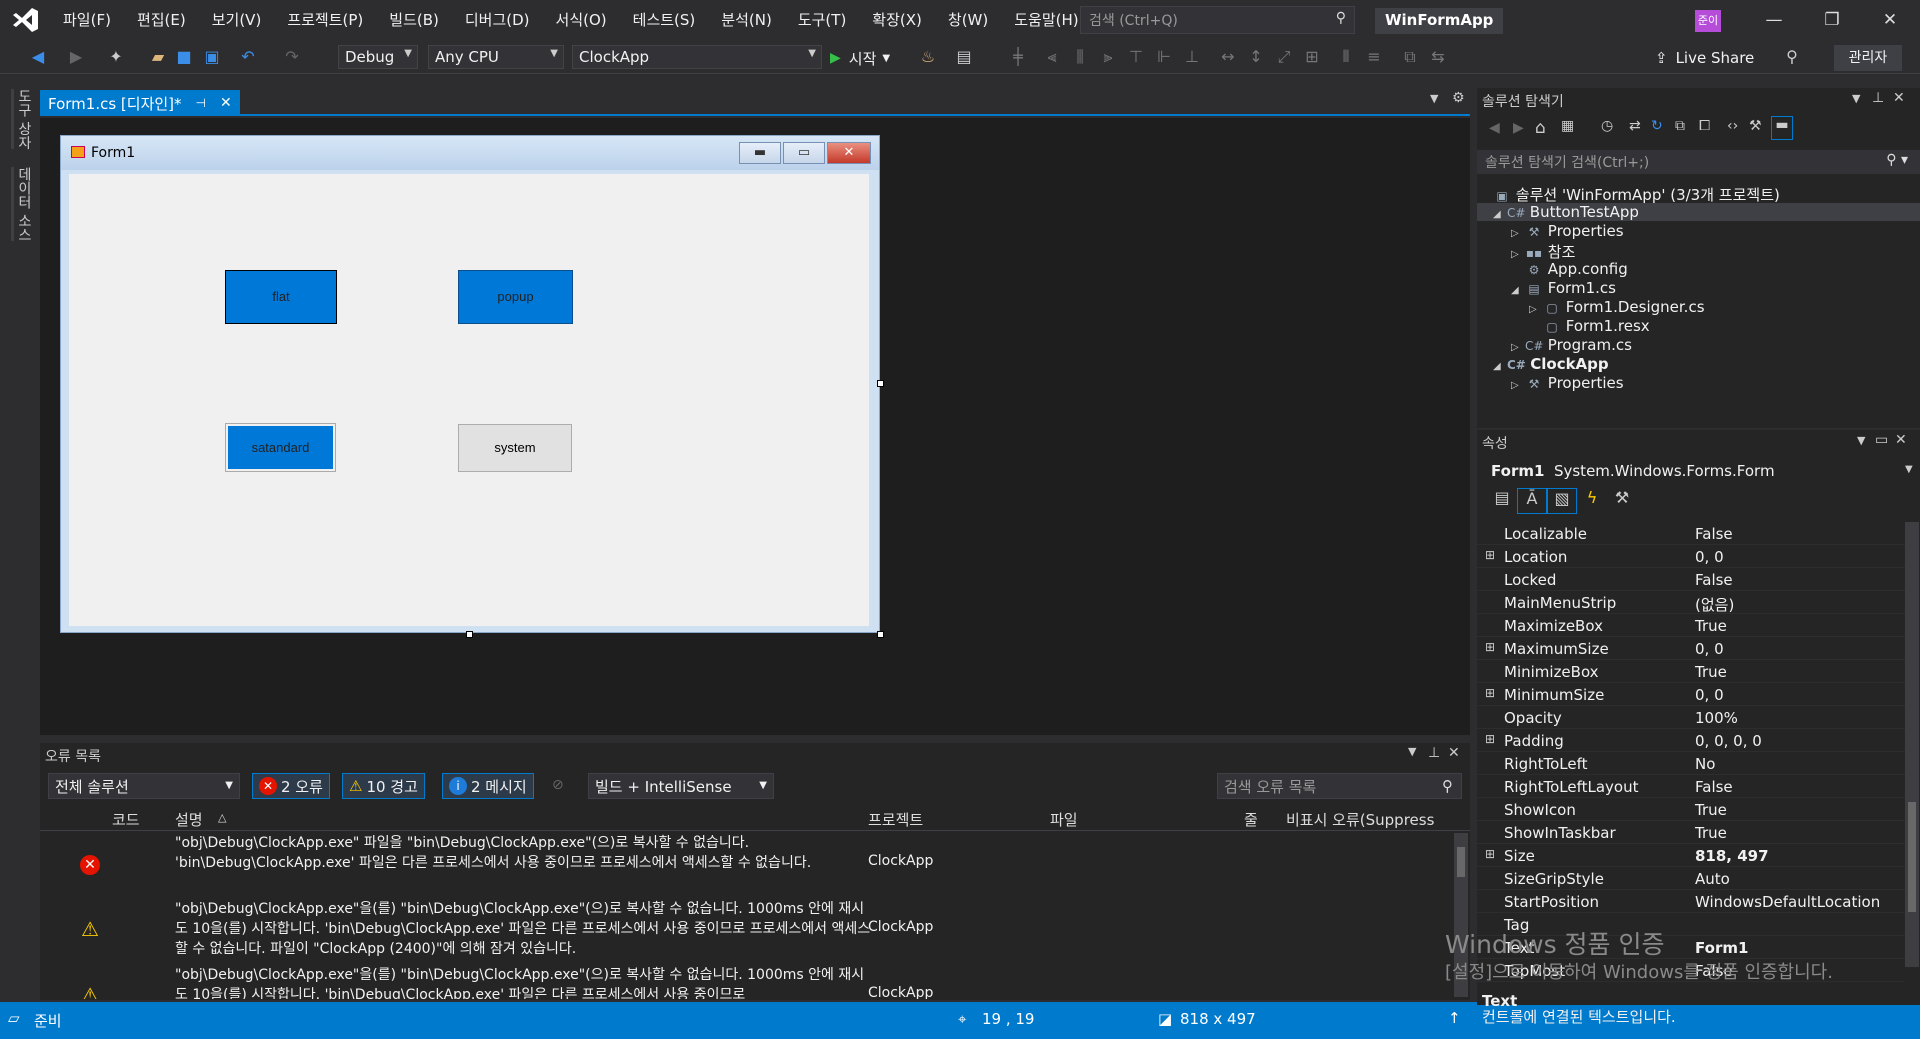  I want to click on error-scope-select: 전체 솔루션 ▼, so click(144, 786).